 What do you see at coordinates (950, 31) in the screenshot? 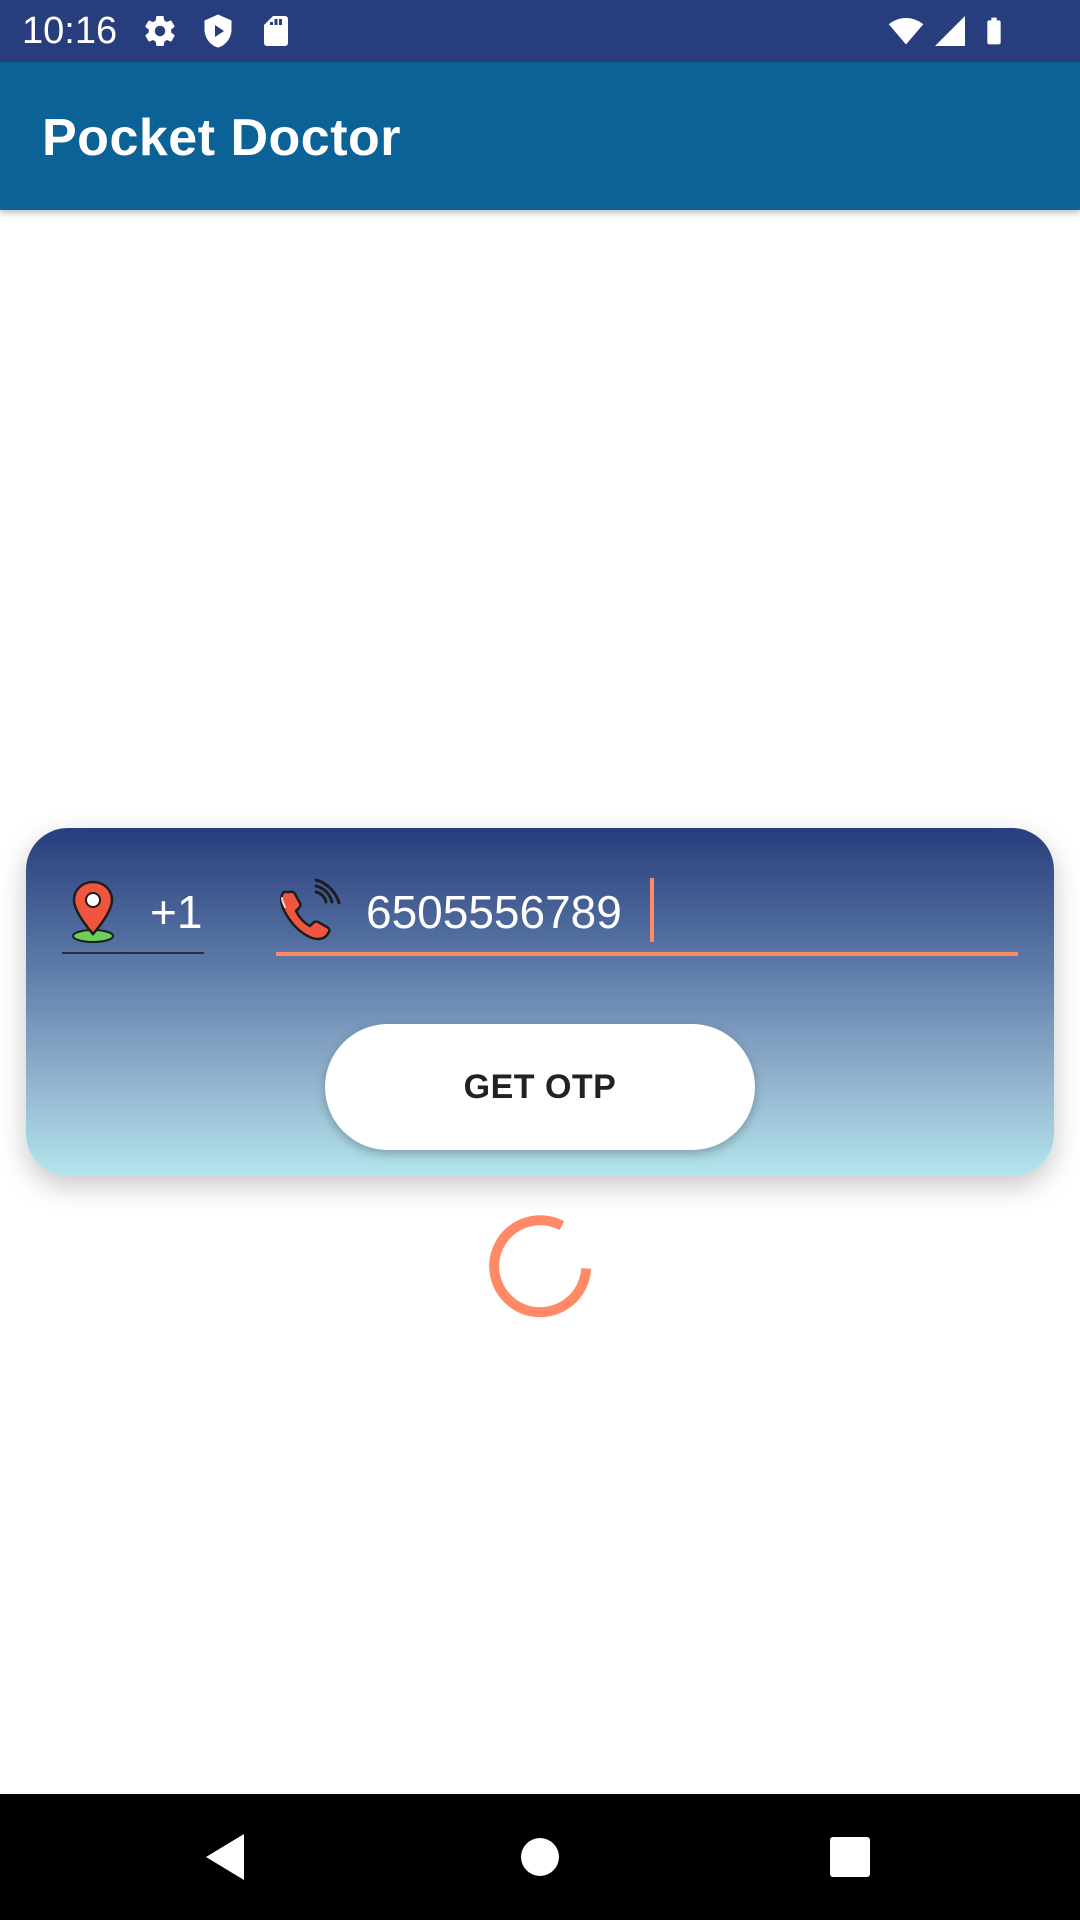
I see `cellular-signal-icon` at bounding box center [950, 31].